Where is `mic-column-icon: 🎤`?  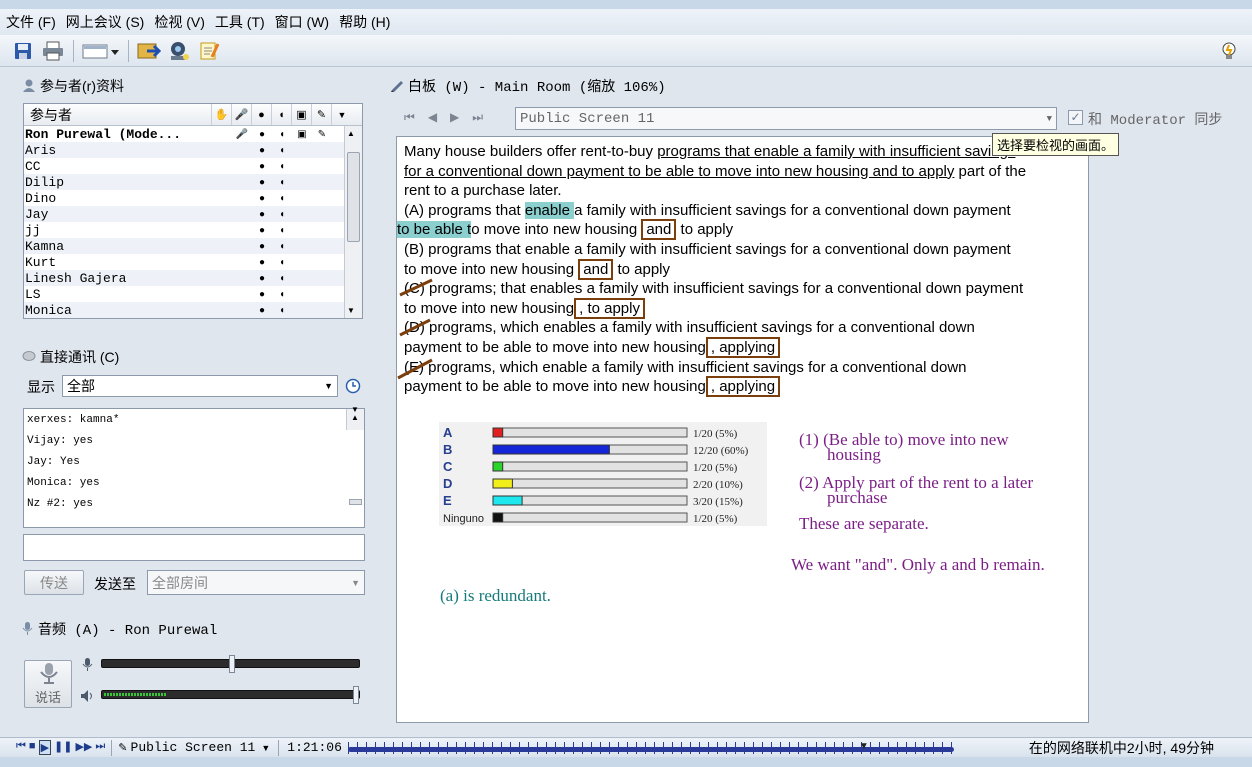
mic-column-icon: 🎤 is located at coordinates (242, 114).